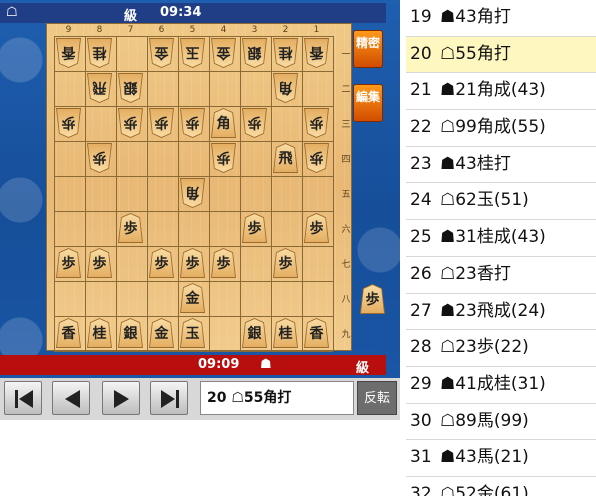 Image resolution: width=596 pixels, height=496 pixels. Describe the element at coordinates (484, 489) in the screenshot. I see `move-text: ☖52金(61)` at that location.